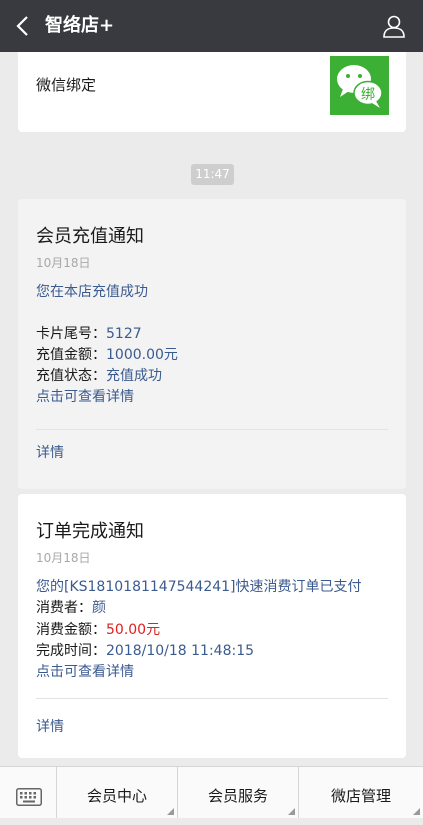 Image resolution: width=423 pixels, height=825 pixels. What do you see at coordinates (71, 334) in the screenshot?
I see `card-number-label: 卡片尾号：` at bounding box center [71, 334].